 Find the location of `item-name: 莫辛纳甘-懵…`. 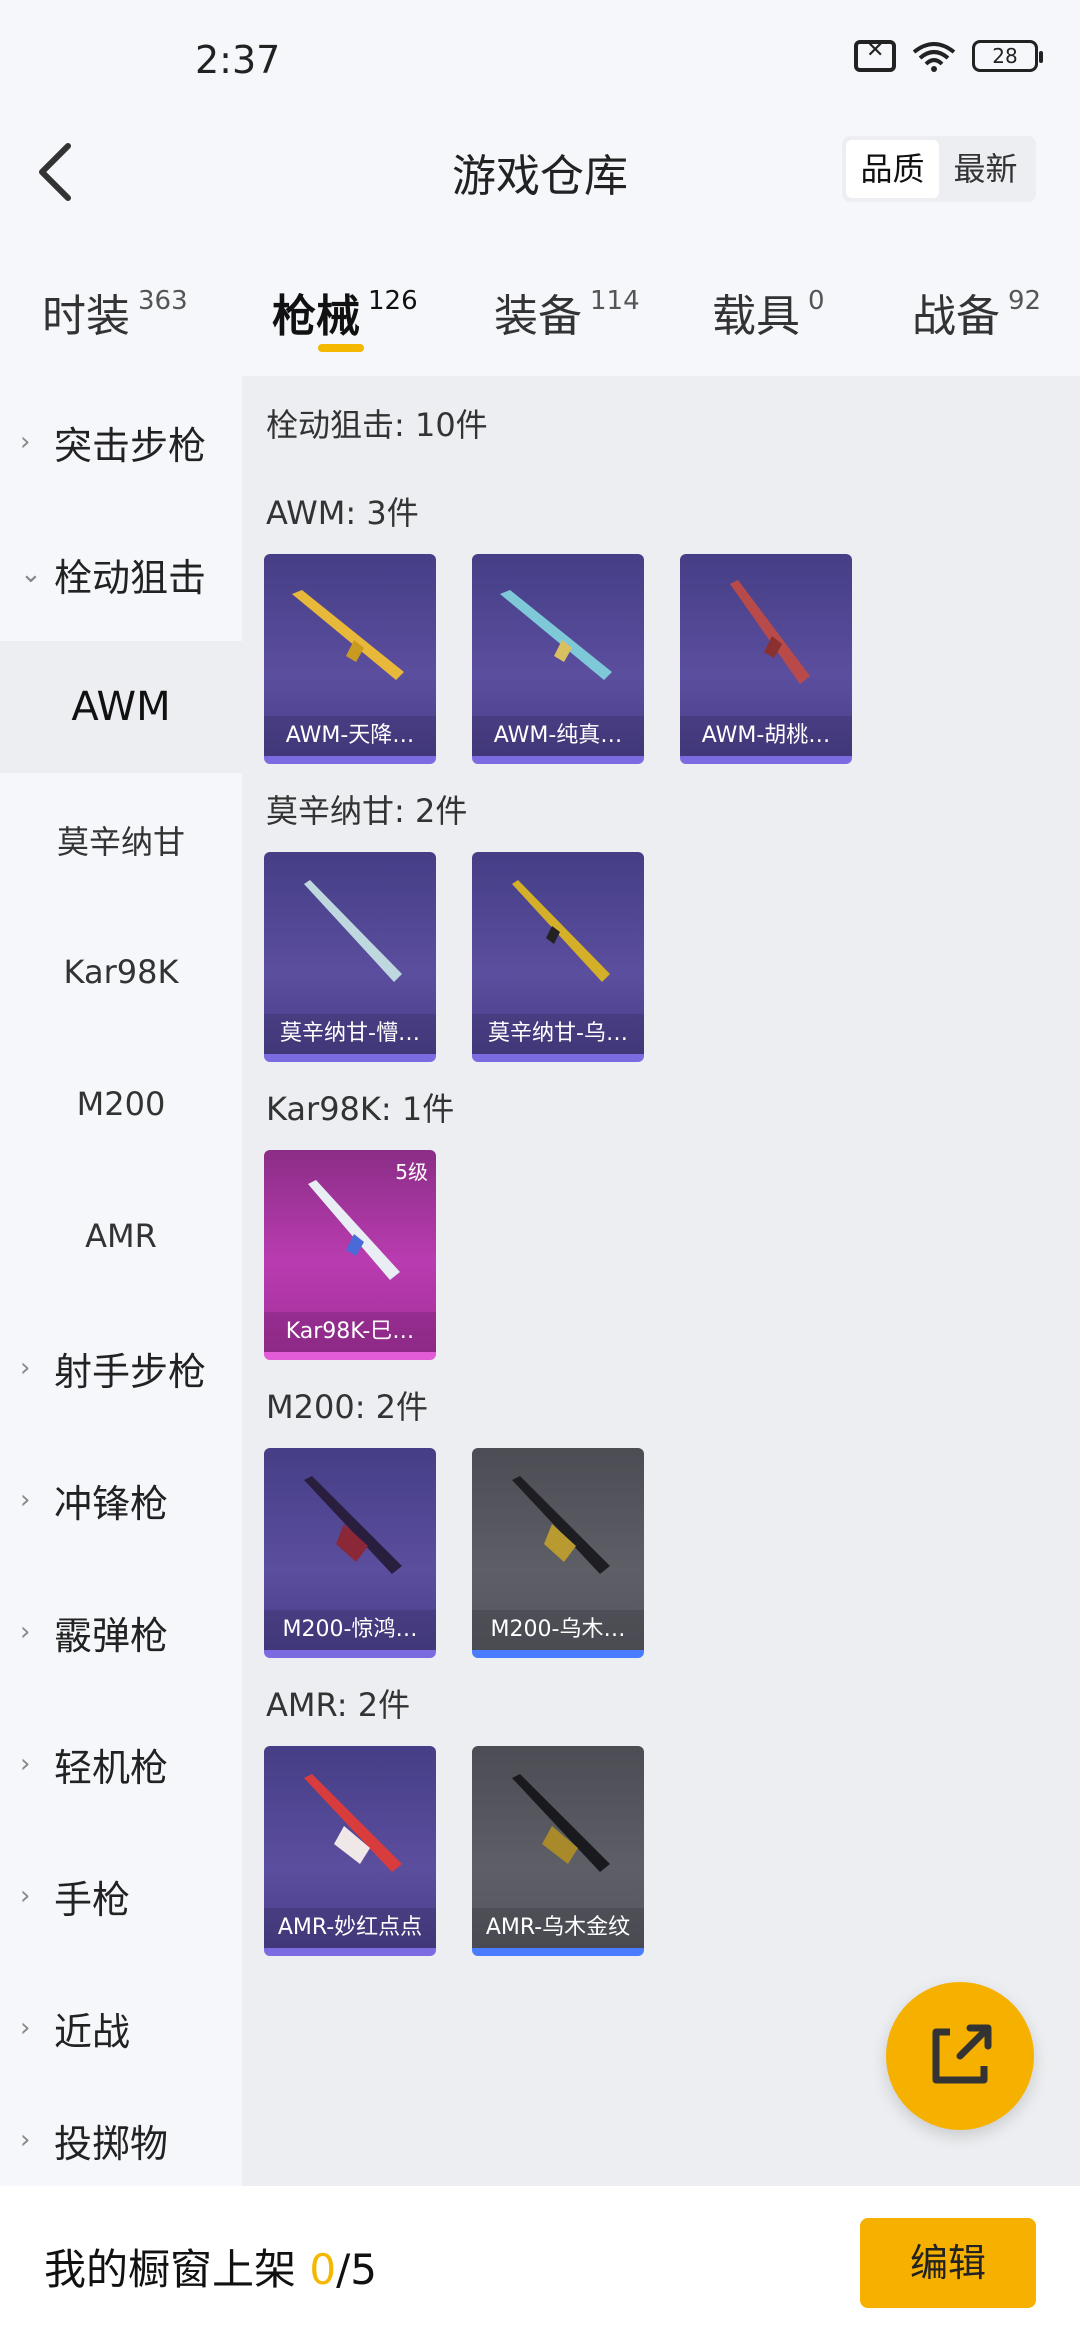

item-name: 莫辛纳甘-懵… is located at coordinates (350, 1034).